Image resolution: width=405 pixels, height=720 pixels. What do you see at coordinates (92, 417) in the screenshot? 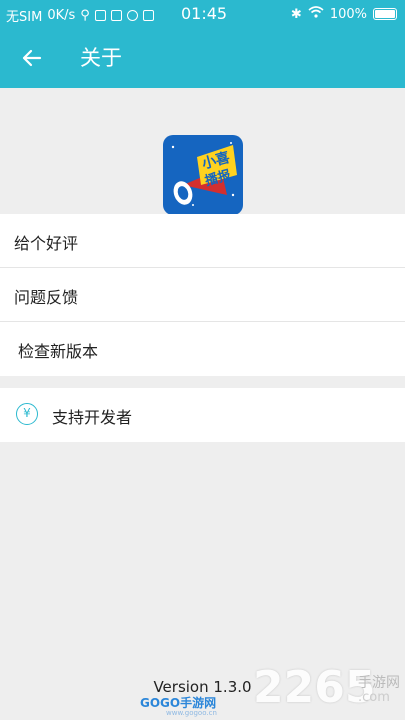
I see `menu-item-label: 支持开发者` at bounding box center [92, 417].